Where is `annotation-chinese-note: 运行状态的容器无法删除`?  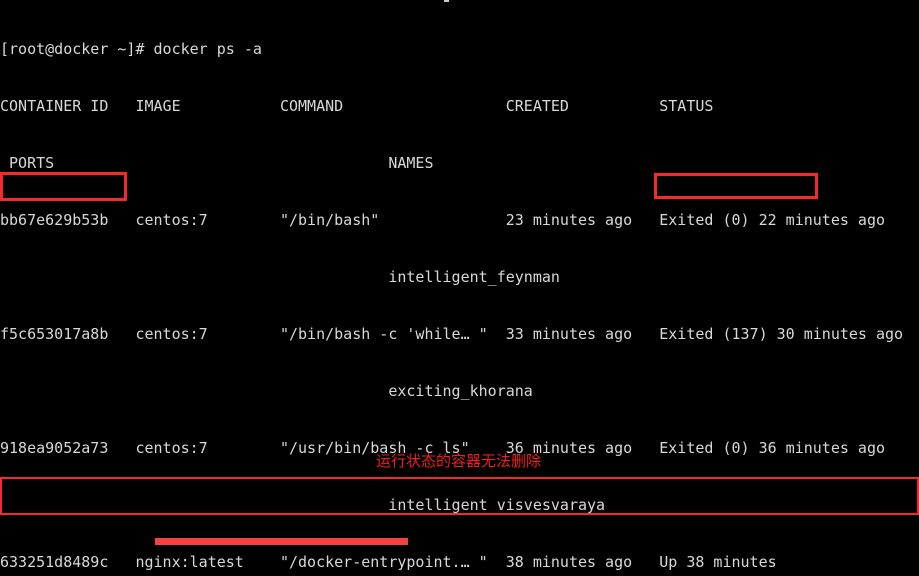 annotation-chinese-note: 运行状态的容器无法删除 is located at coordinates (459, 461).